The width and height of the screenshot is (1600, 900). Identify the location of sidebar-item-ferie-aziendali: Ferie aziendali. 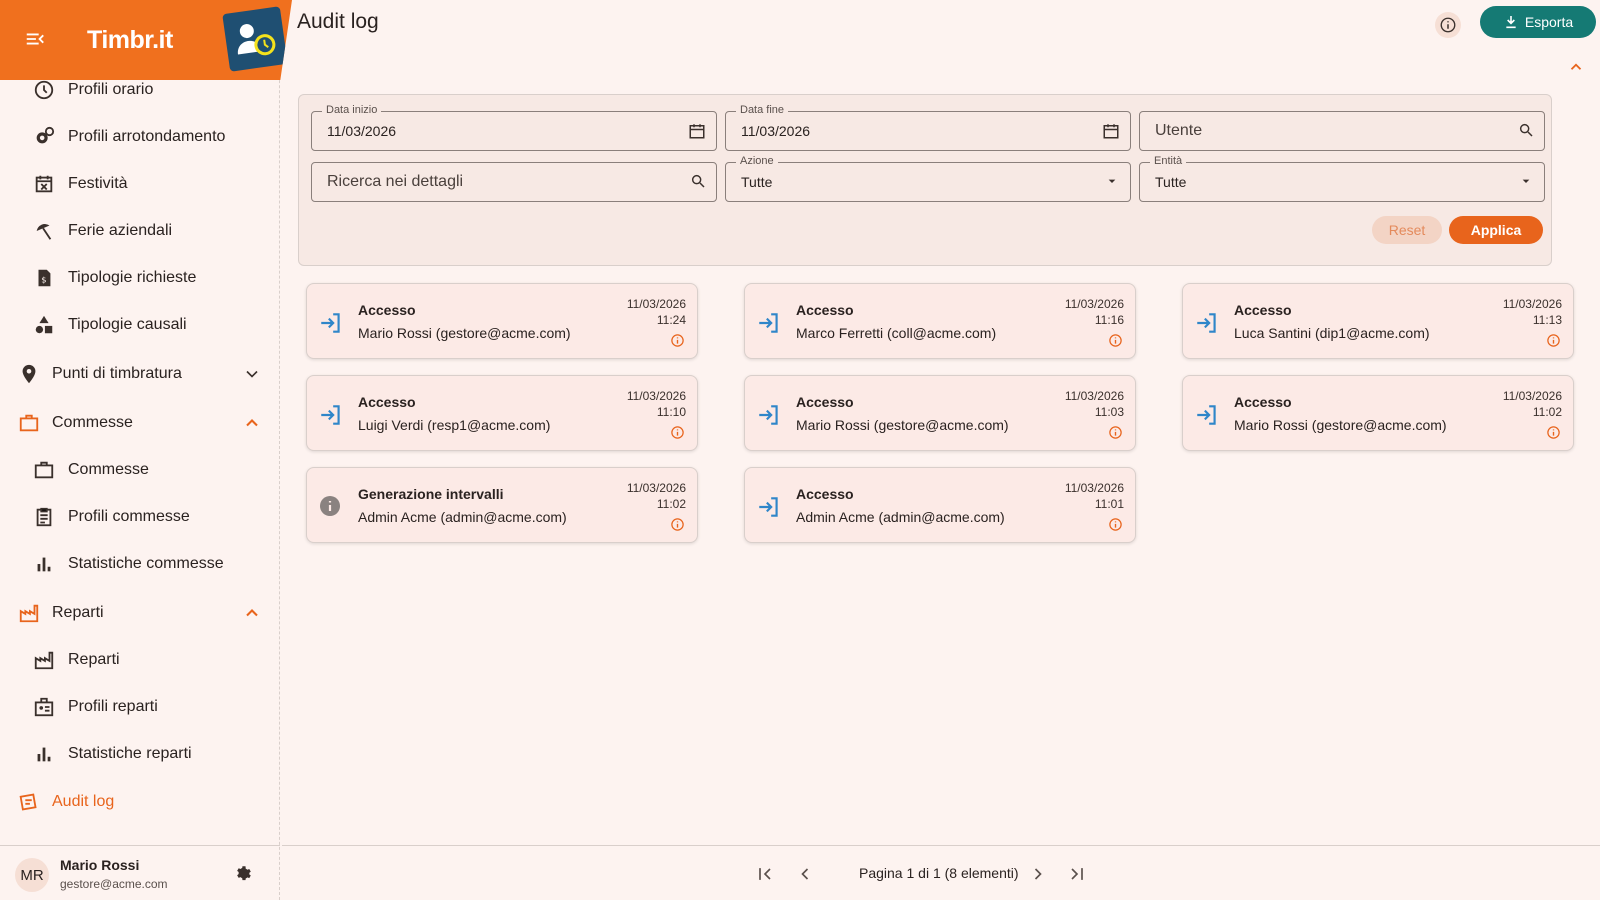
(140, 231).